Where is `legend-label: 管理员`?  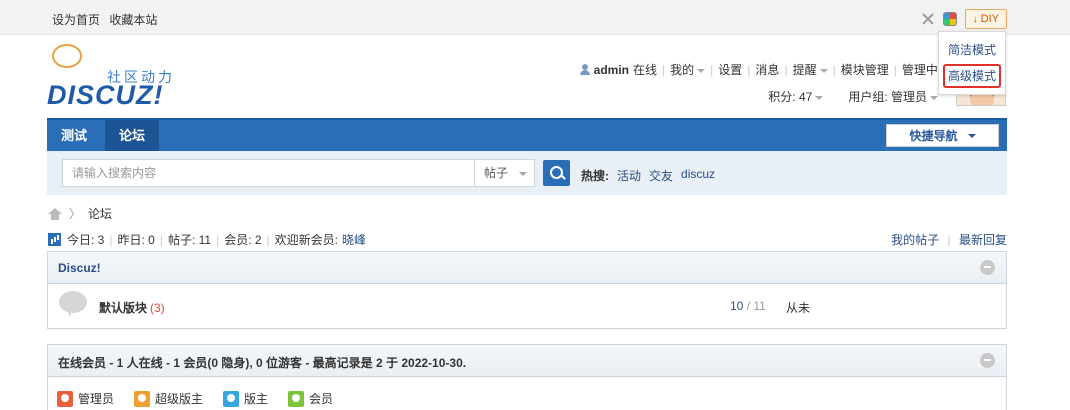 legend-label: 管理员 is located at coordinates (96, 399).